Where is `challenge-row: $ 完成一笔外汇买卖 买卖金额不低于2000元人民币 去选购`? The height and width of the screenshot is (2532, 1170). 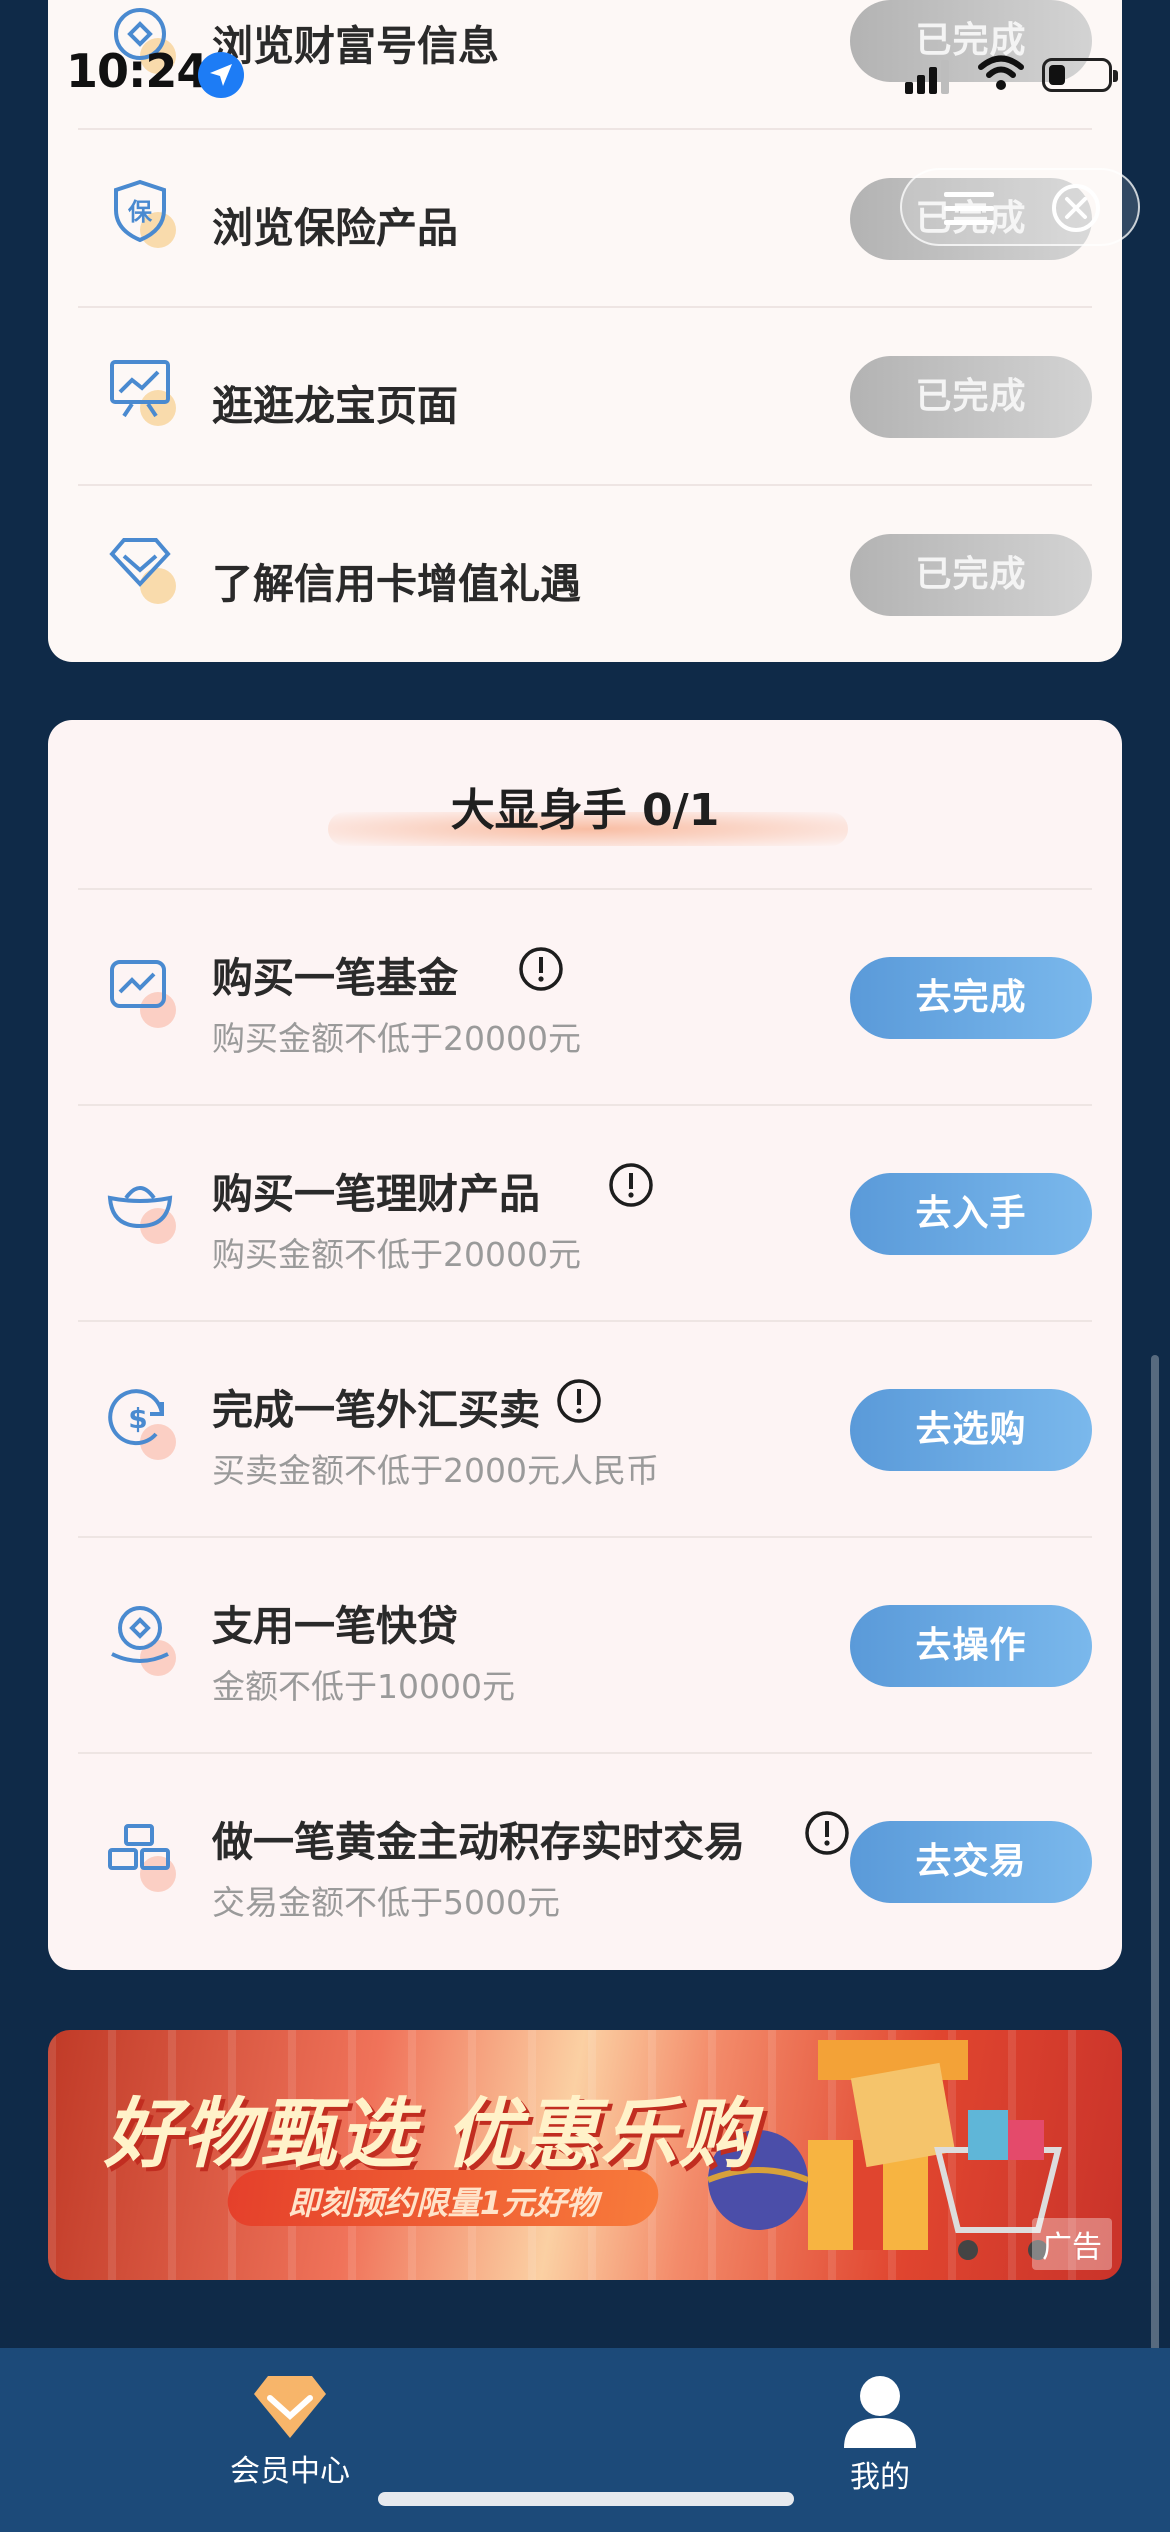 challenge-row: $ 完成一笔外汇买卖 买卖金额不低于2000元人民币 去选购 is located at coordinates (585, 1430).